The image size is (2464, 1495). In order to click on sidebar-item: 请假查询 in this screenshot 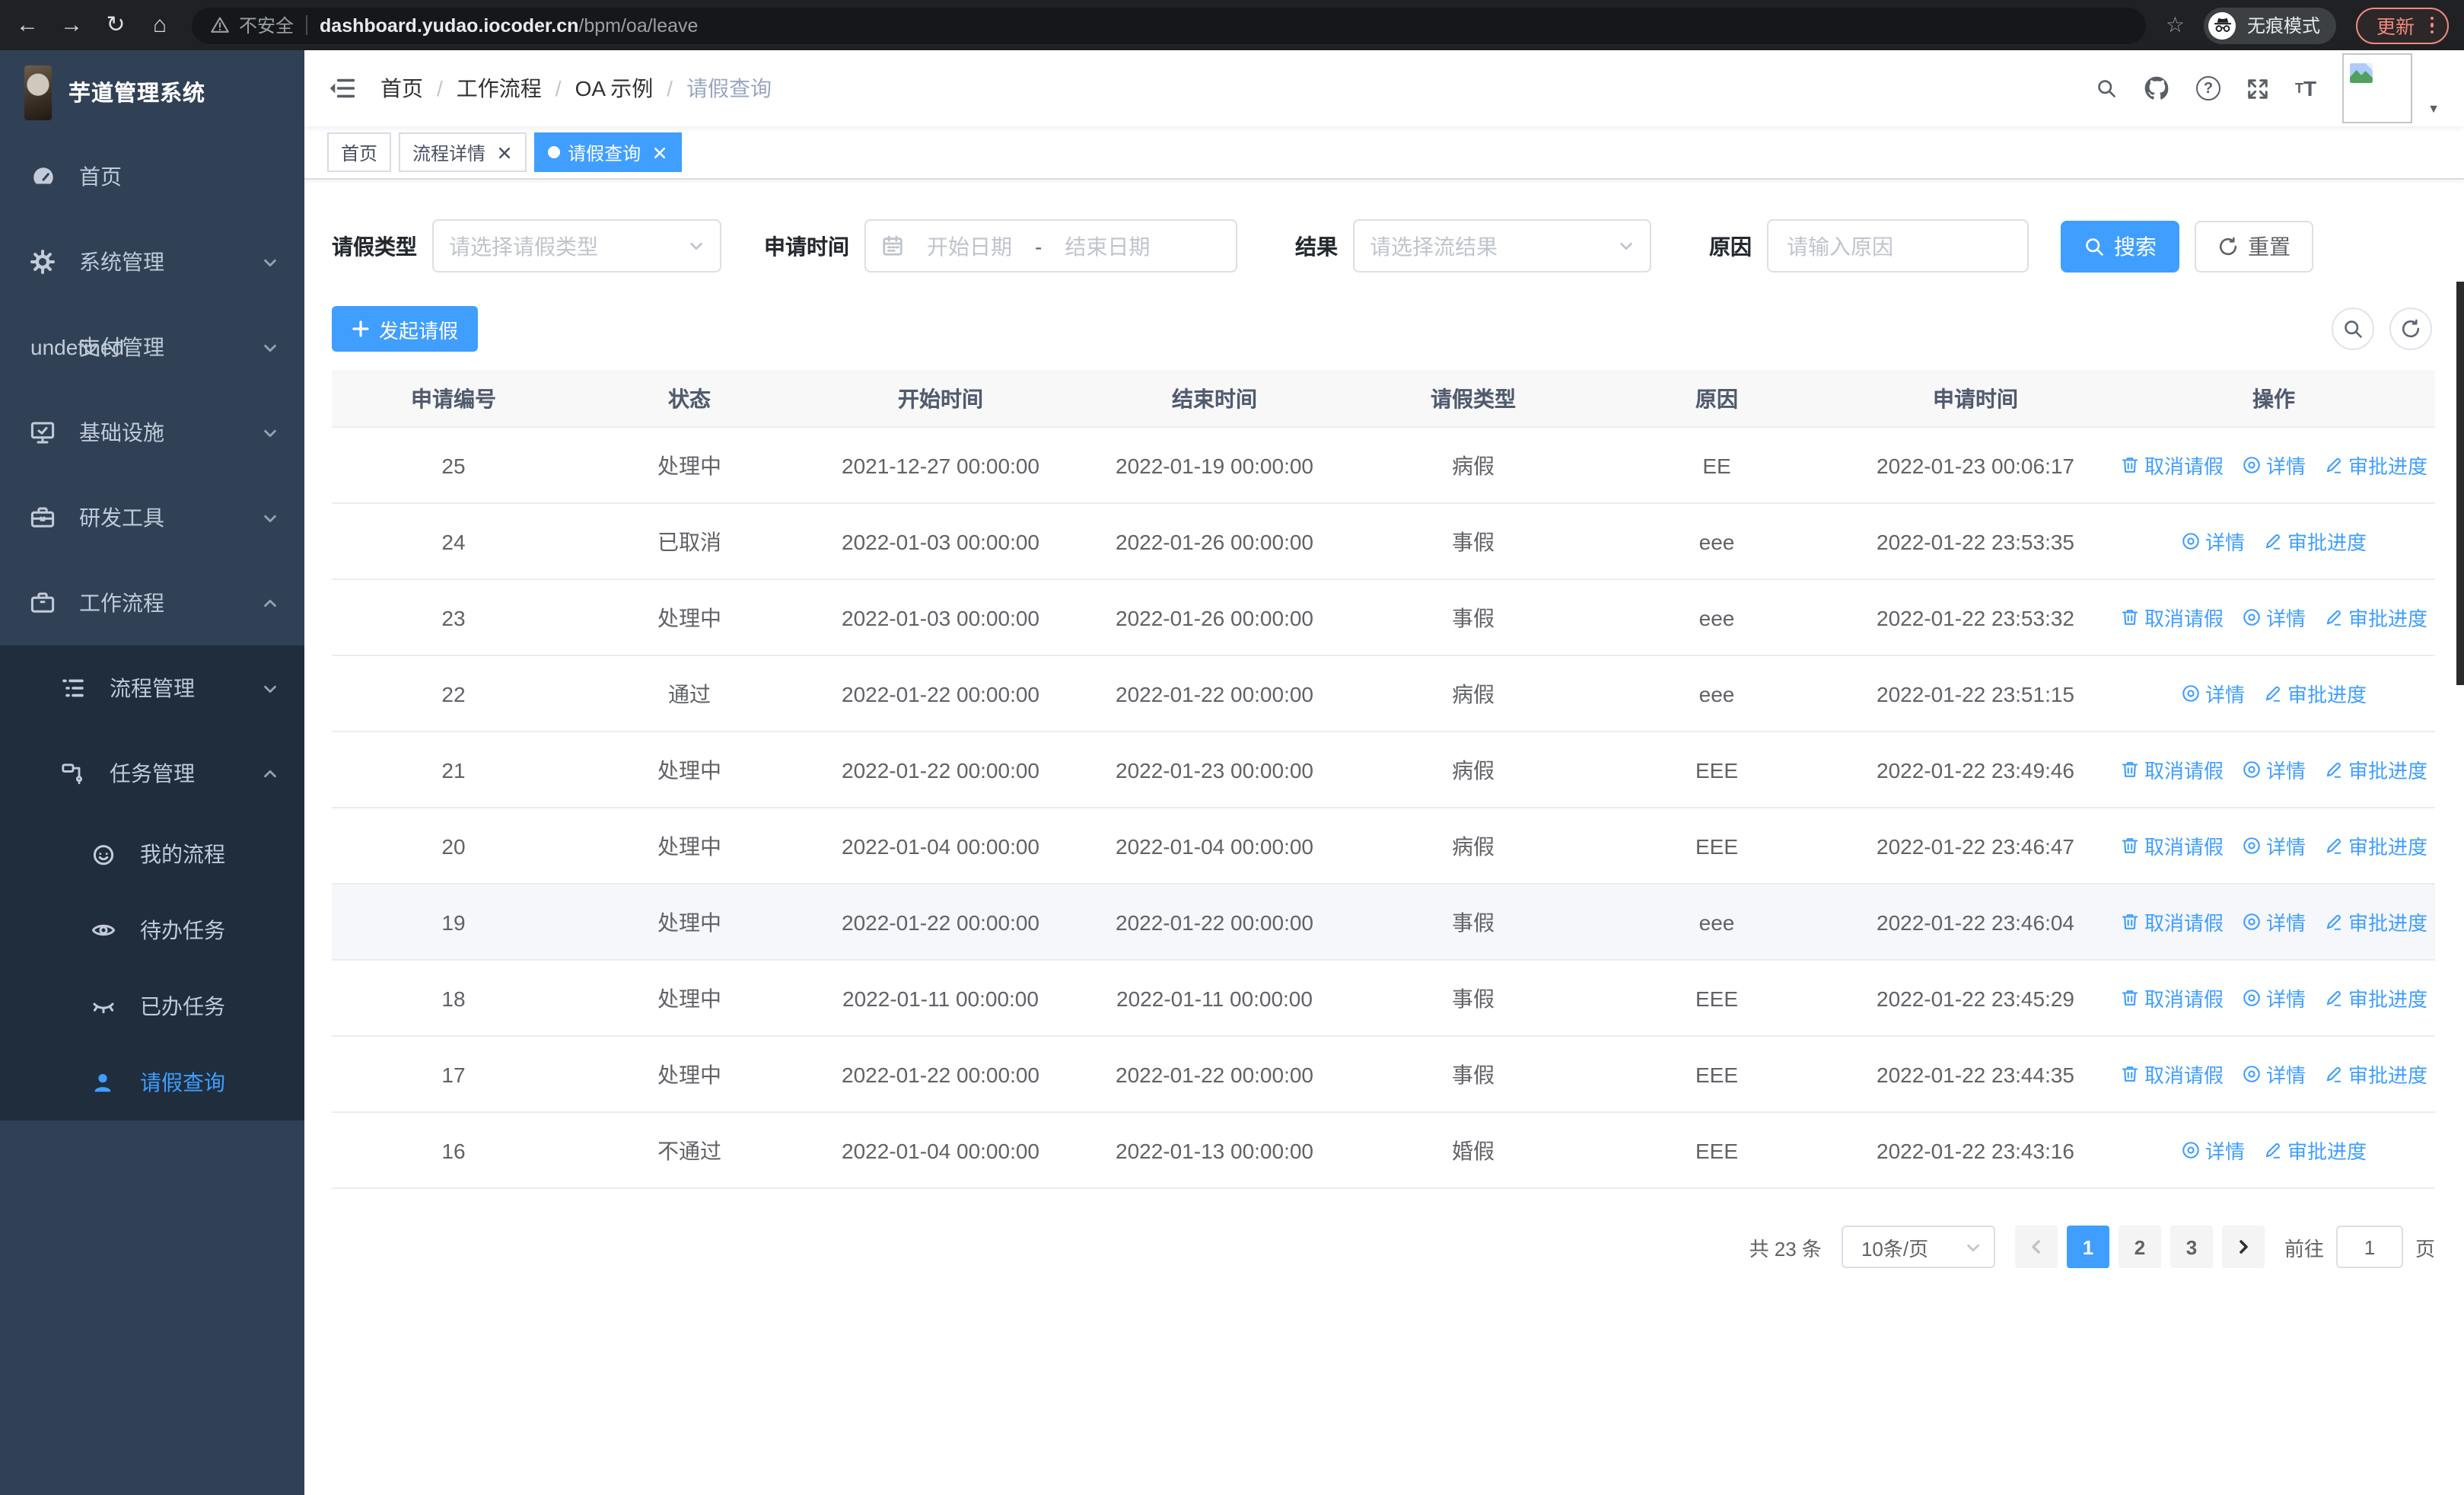, I will do `click(152, 1082)`.